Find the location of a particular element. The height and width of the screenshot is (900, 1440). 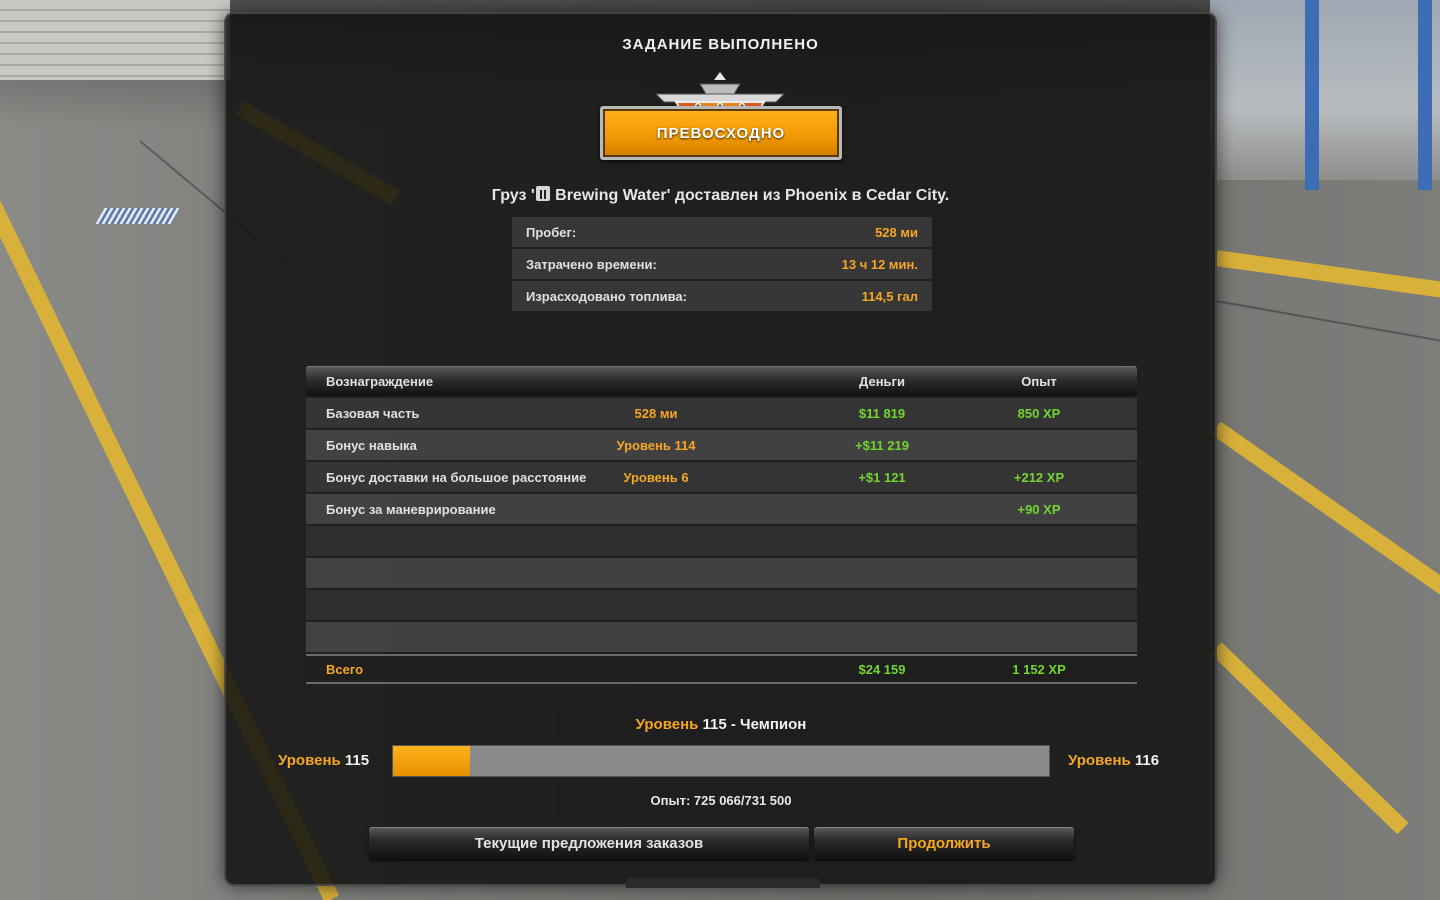

reward-money: +$11 219 is located at coordinates (882, 445).